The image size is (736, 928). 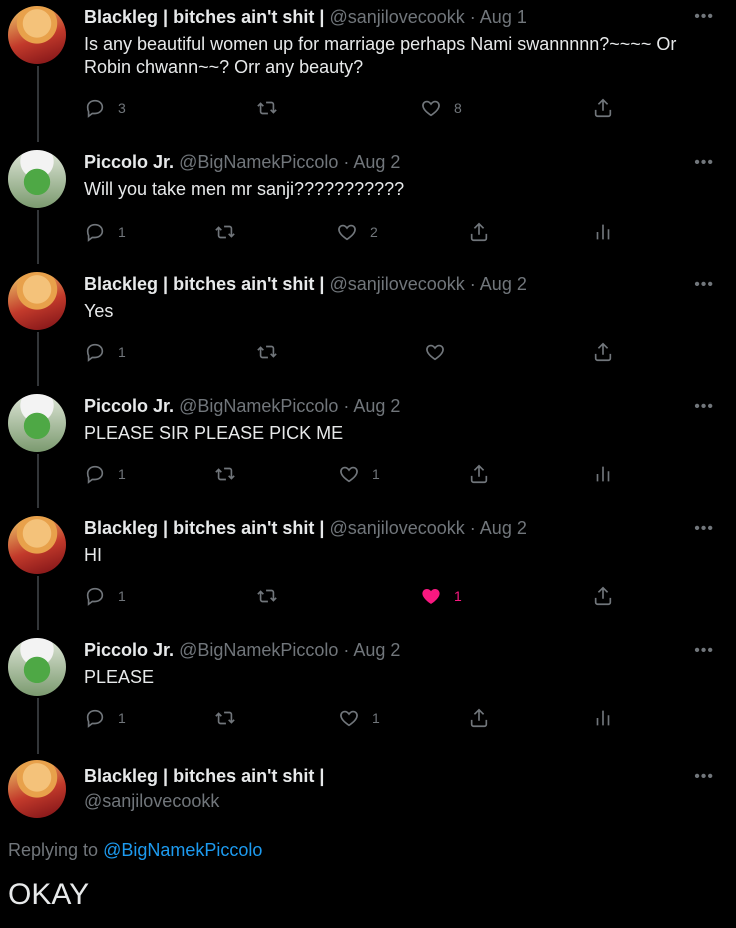 I want to click on like-button: 8, so click(x=441, y=108).